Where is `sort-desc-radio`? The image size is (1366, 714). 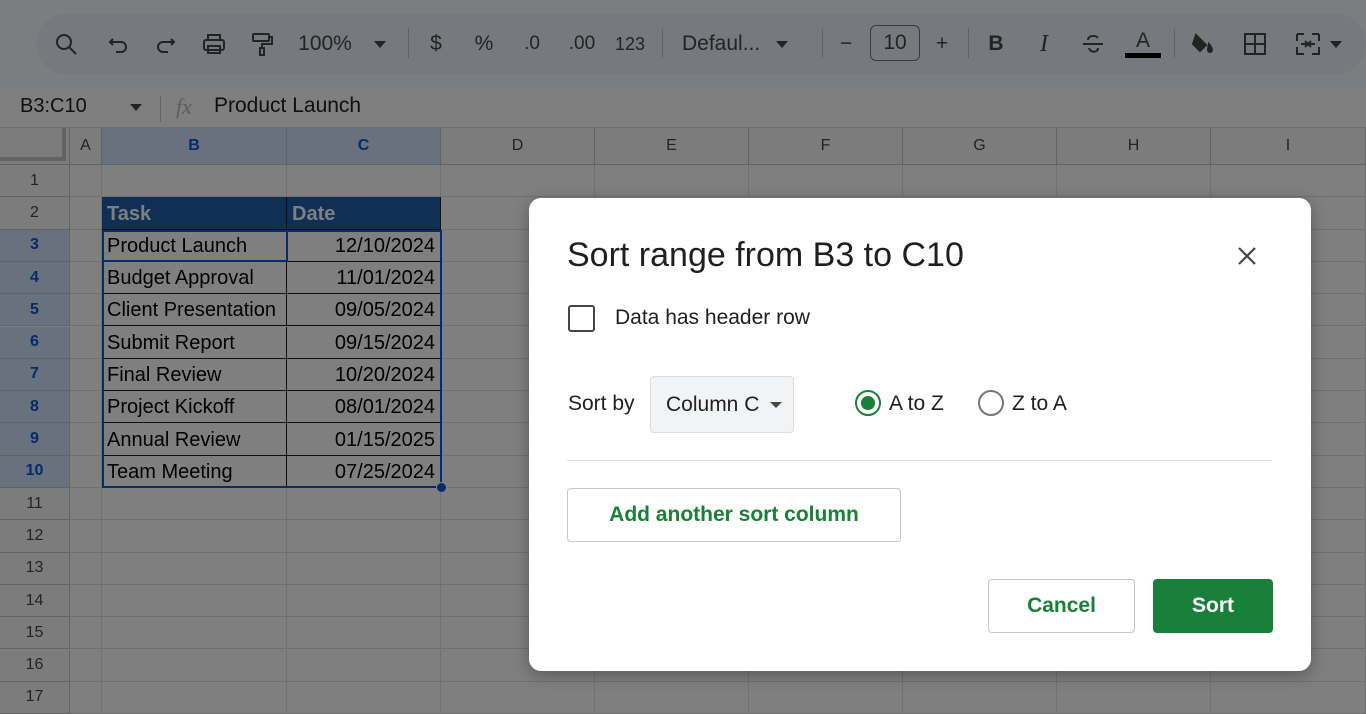 sort-desc-radio is located at coordinates (991, 403).